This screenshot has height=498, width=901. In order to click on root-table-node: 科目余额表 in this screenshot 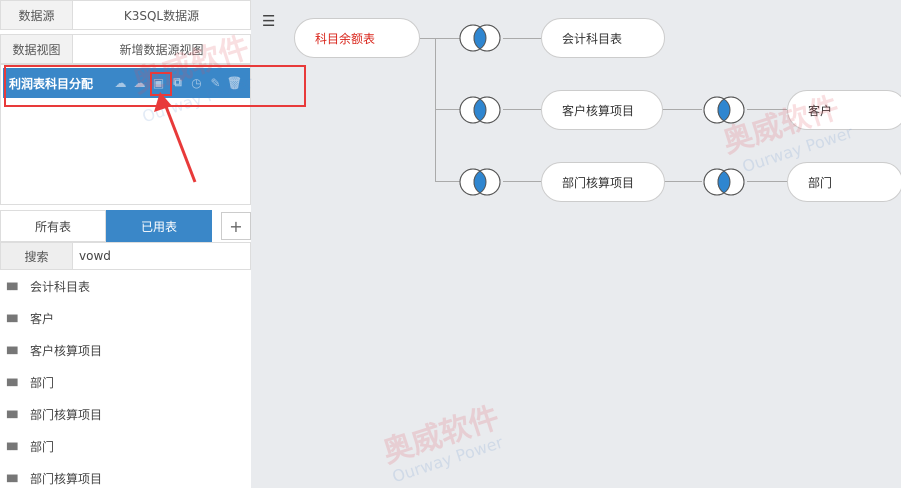, I will do `click(357, 38)`.